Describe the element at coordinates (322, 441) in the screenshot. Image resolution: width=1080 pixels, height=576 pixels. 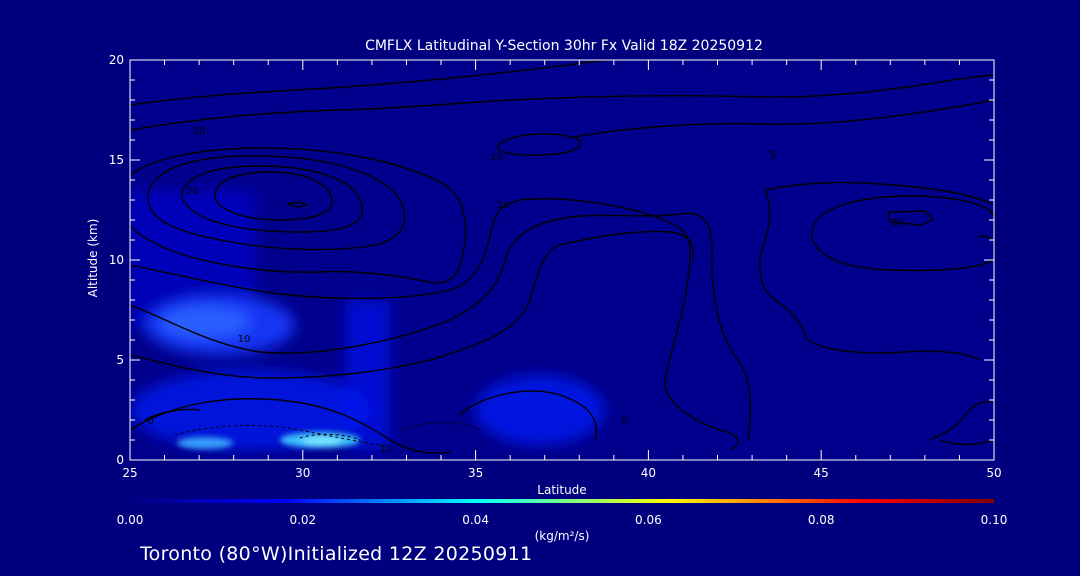
I see `field-peak-2-core` at that location.